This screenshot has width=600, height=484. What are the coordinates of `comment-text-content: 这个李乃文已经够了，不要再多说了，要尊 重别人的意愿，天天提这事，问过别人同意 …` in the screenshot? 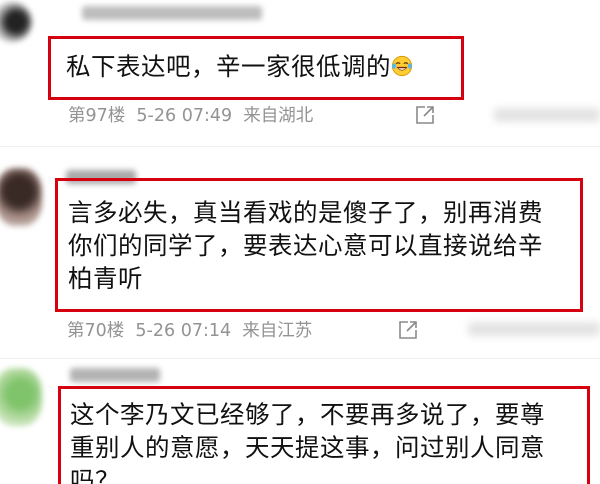 It's located at (307, 442).